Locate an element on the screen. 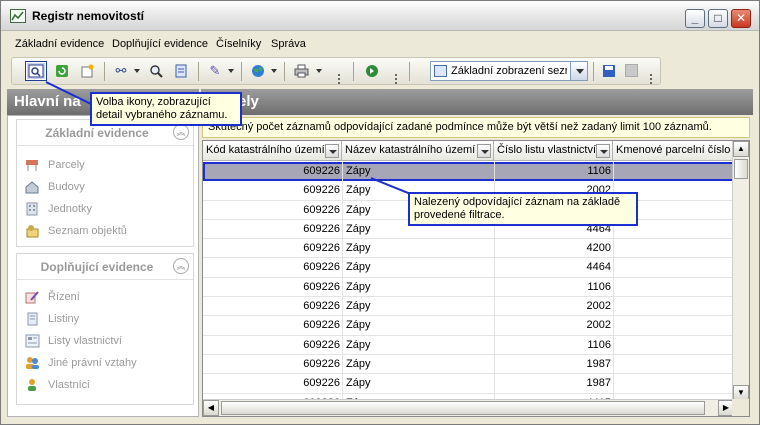  filter-doc-icon is located at coordinates (181, 71).